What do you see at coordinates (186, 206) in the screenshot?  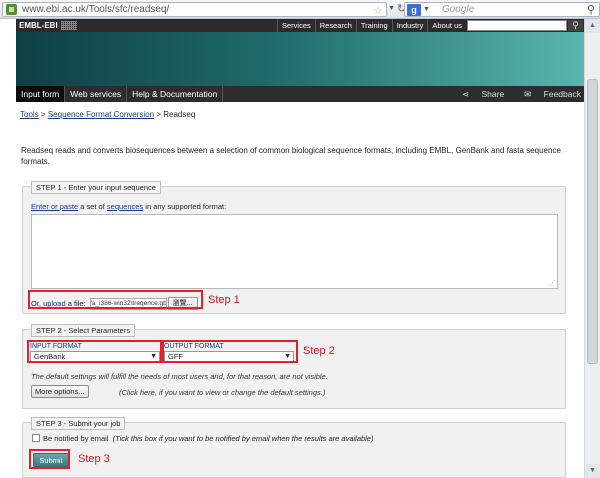 I see `supported-format-text: in any supported format:` at bounding box center [186, 206].